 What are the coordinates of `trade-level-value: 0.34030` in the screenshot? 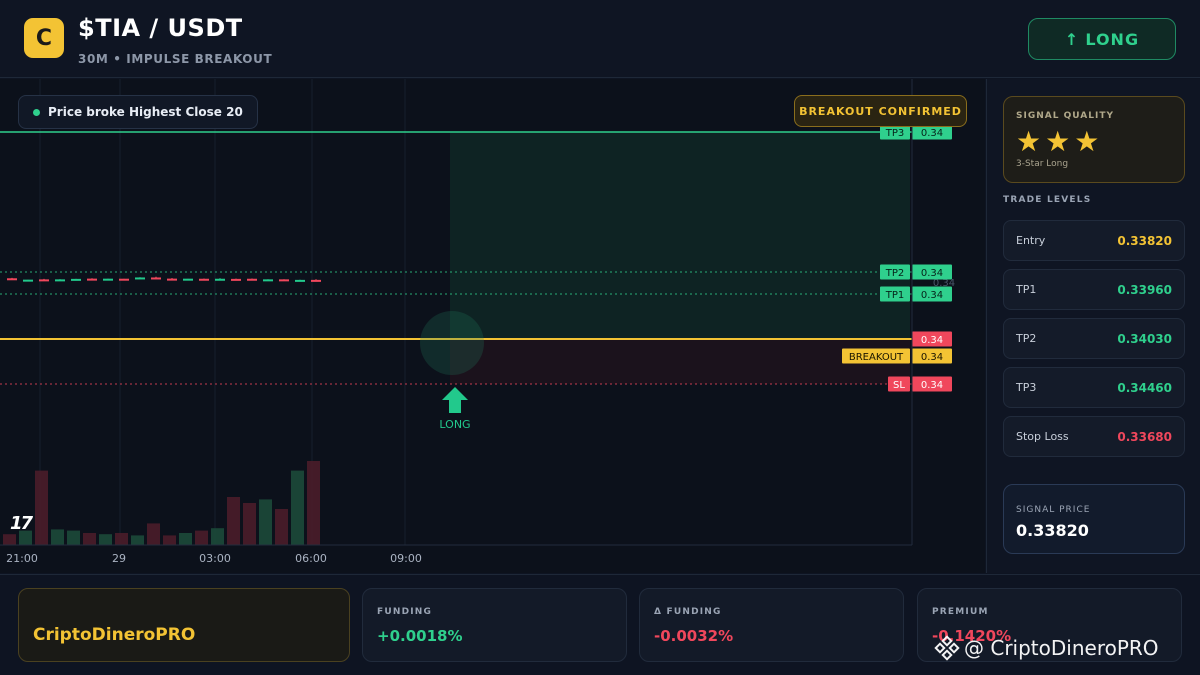 It's located at (1144, 338).